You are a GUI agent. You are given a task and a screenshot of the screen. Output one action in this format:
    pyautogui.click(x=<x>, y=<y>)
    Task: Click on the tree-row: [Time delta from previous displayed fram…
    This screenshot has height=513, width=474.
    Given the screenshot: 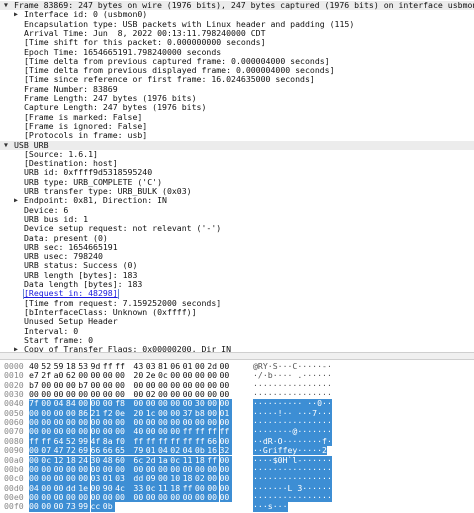 What is the action you would take?
    pyautogui.click(x=237, y=70)
    